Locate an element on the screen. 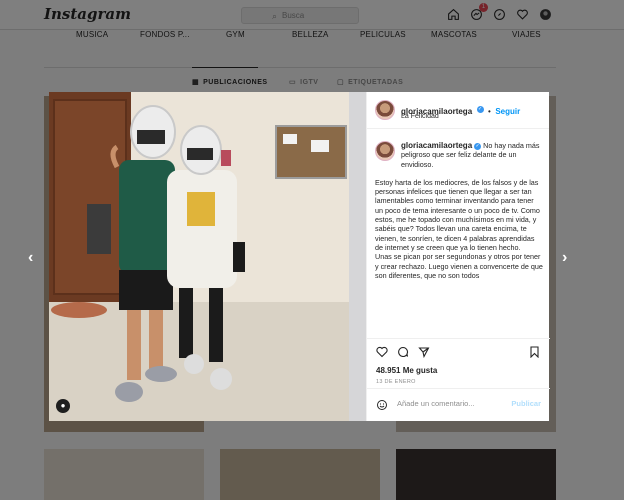  post-location: La Felicidad is located at coordinates (420, 116).